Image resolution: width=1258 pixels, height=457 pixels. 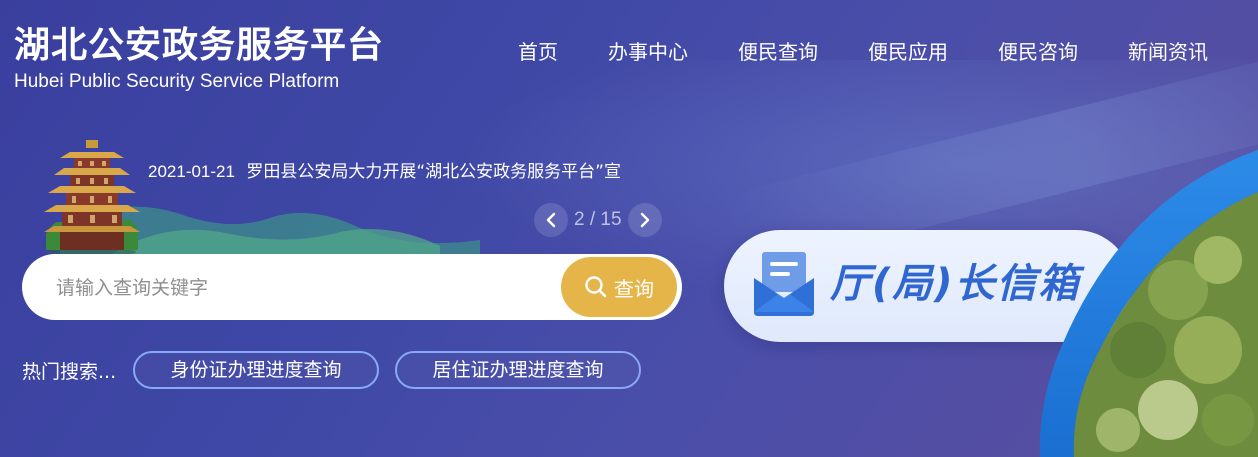 What do you see at coordinates (596, 287) in the screenshot?
I see `search-icon` at bounding box center [596, 287].